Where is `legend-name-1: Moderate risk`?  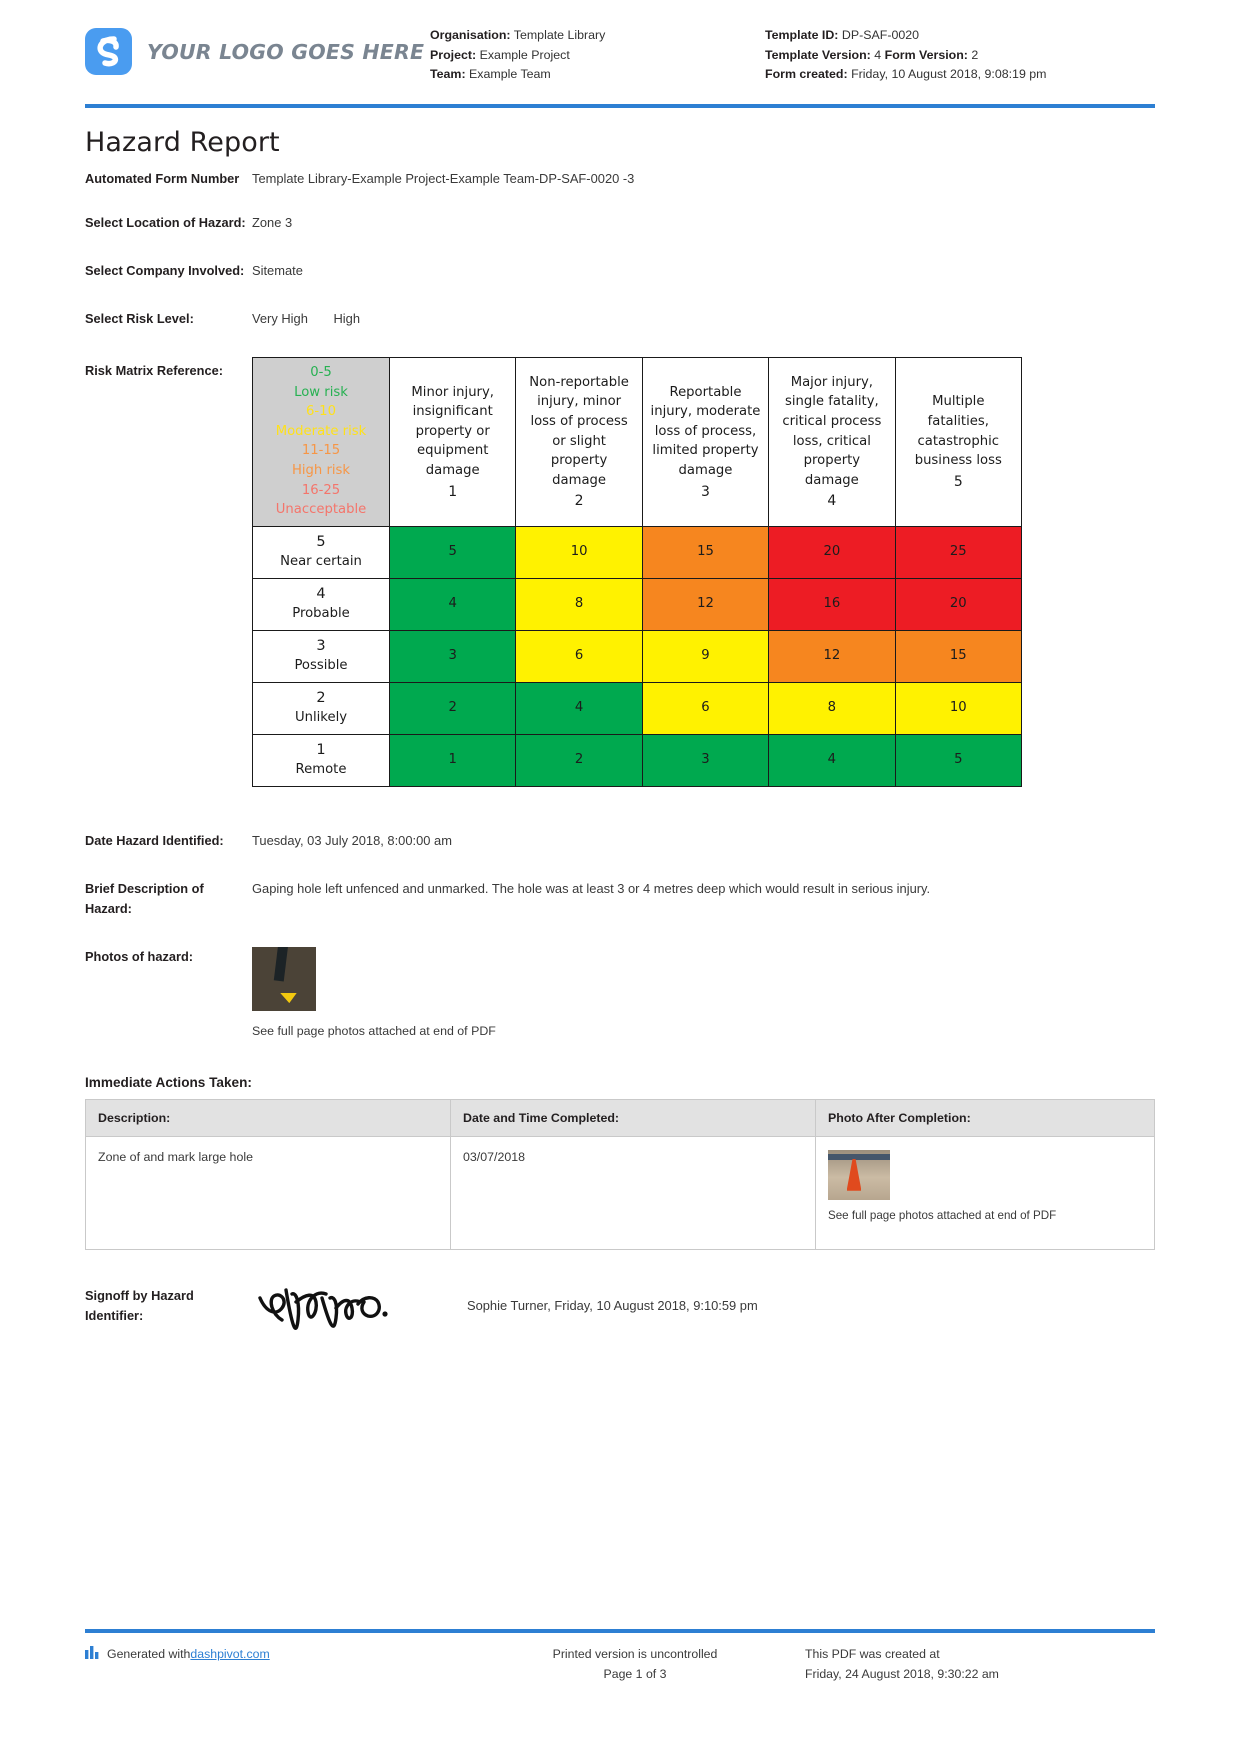 legend-name-1: Moderate risk is located at coordinates (321, 431).